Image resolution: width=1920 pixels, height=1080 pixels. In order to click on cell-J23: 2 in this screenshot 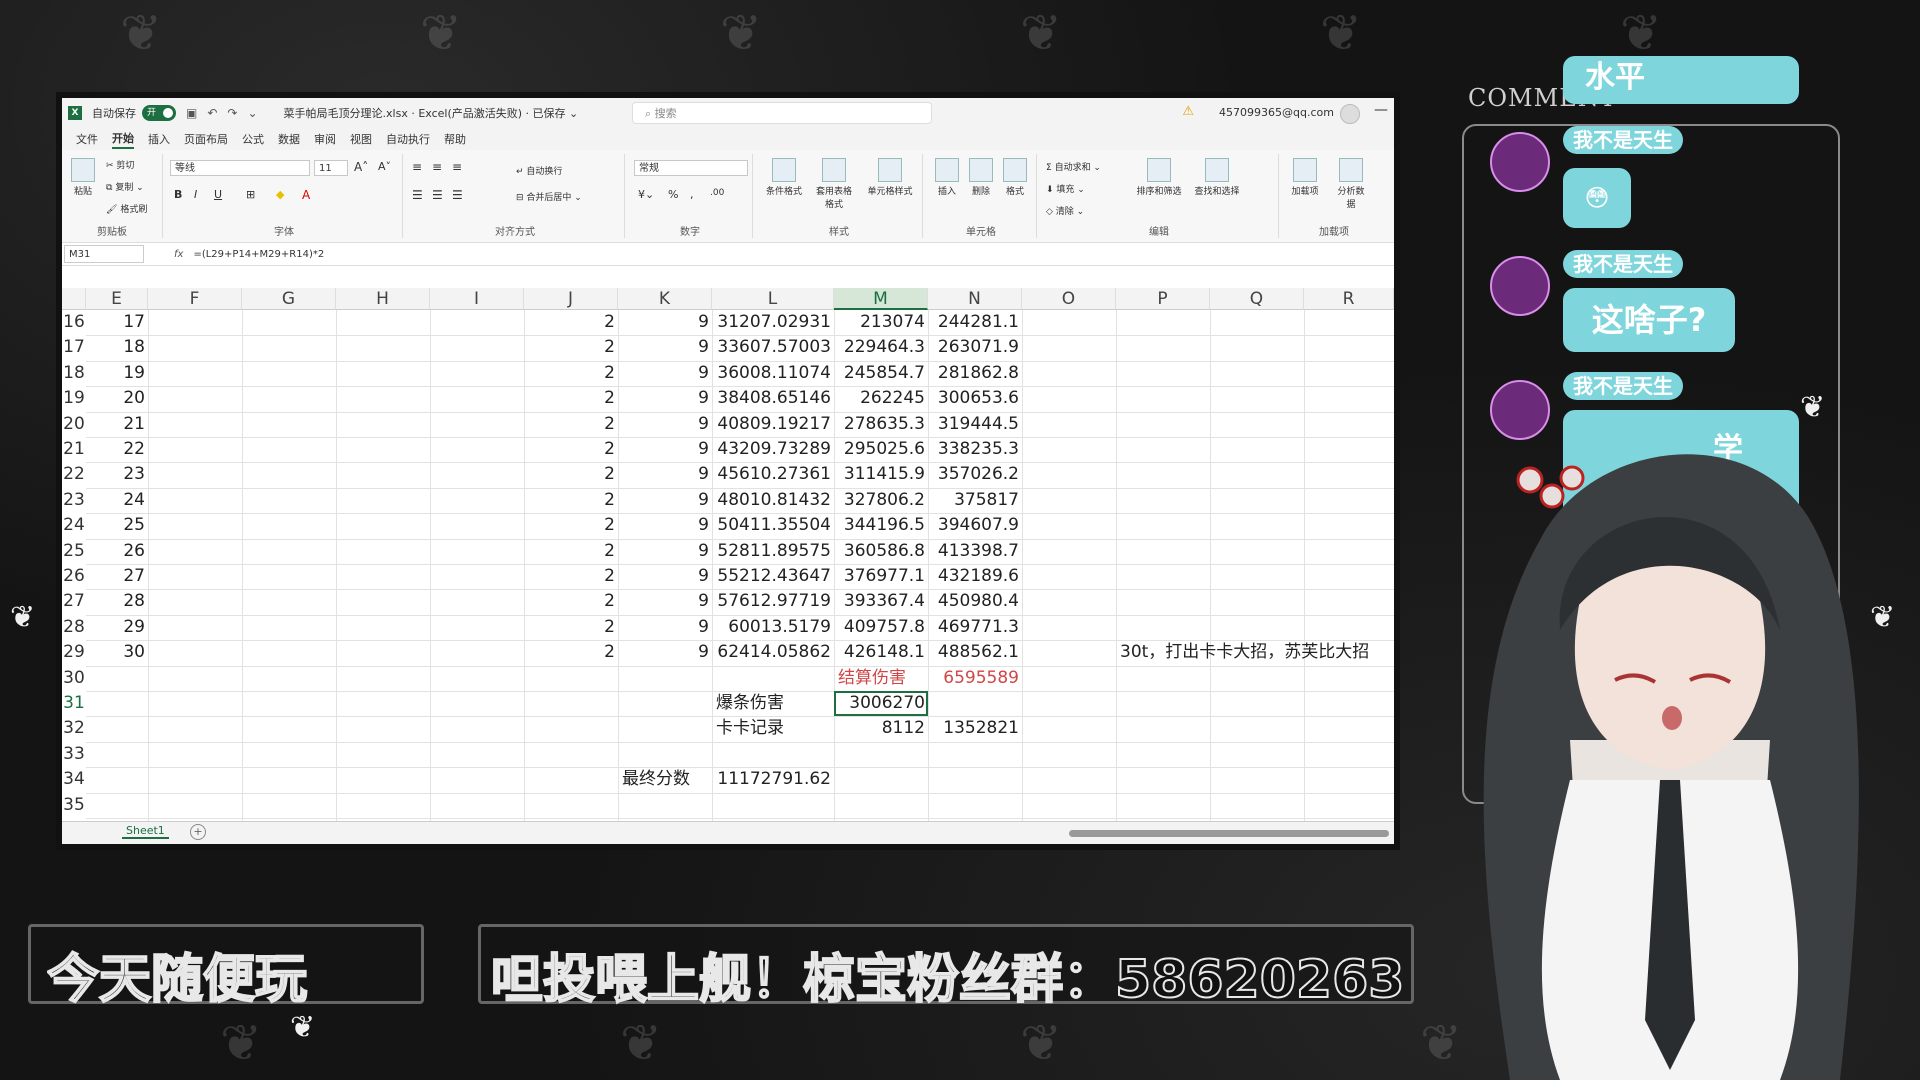, I will do `click(571, 500)`.